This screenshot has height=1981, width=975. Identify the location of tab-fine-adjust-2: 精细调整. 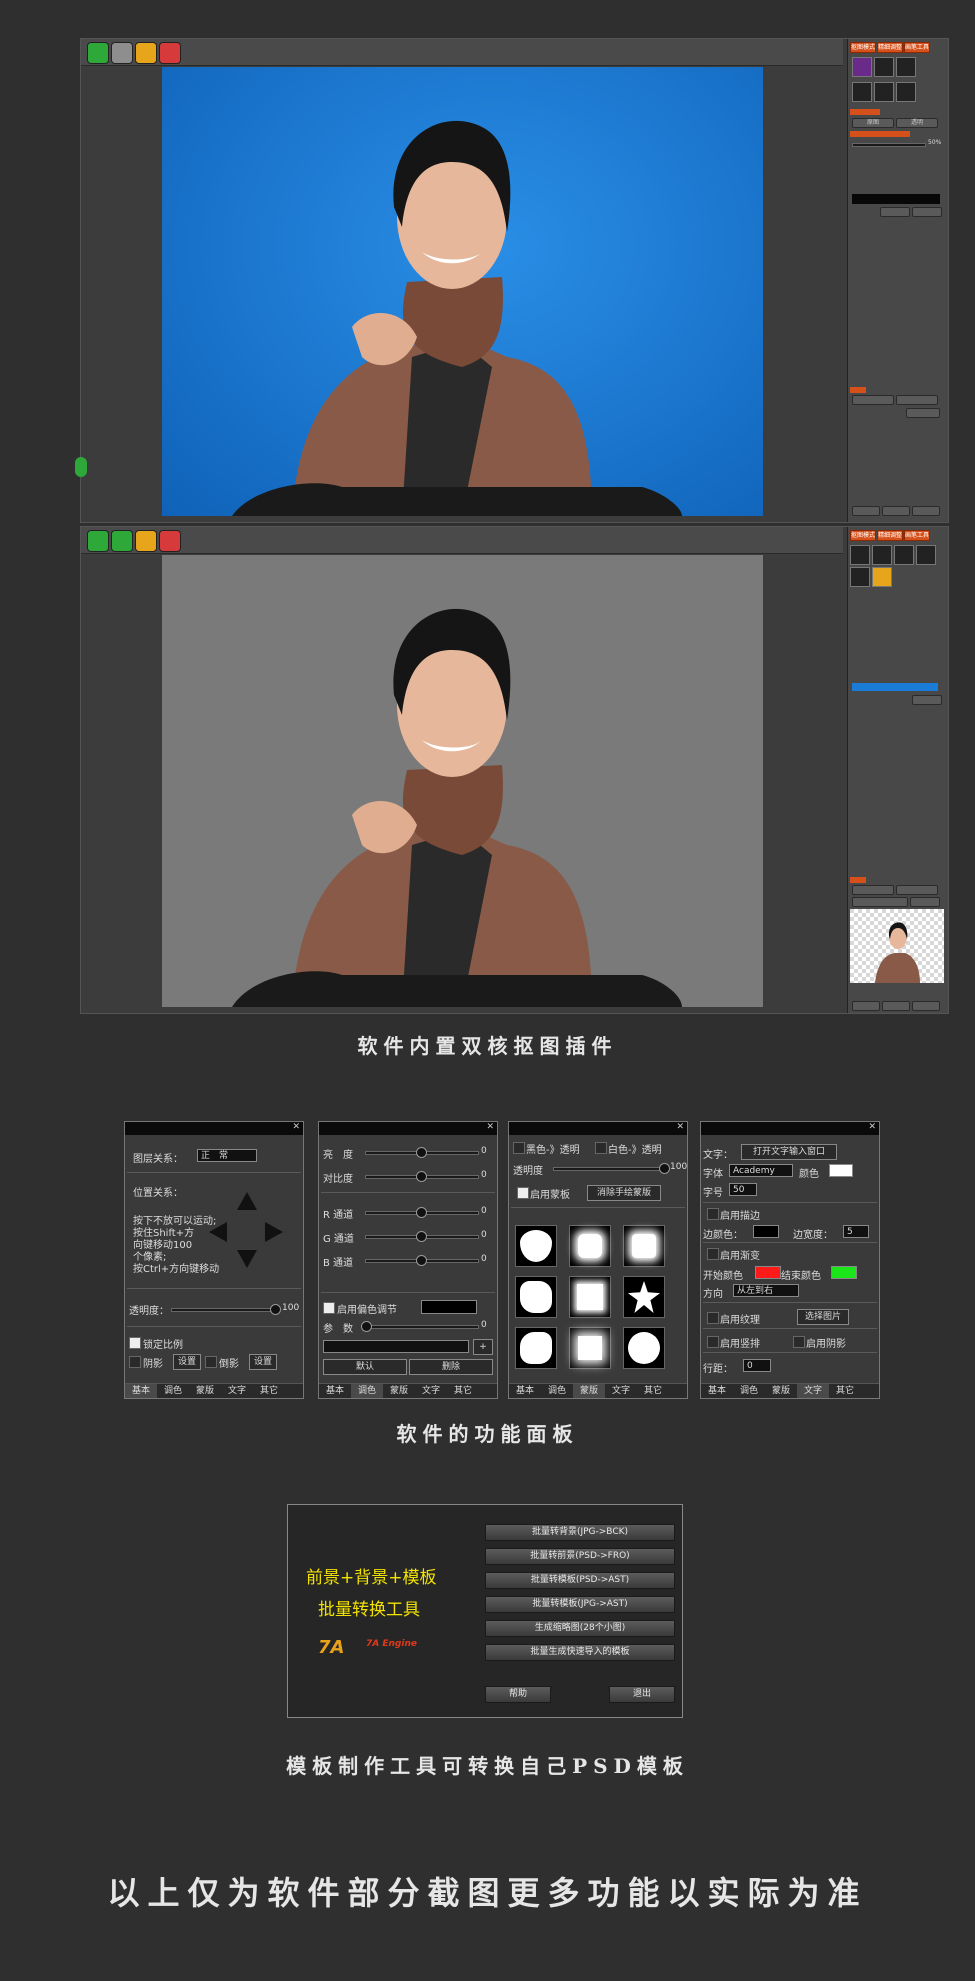
(890, 535).